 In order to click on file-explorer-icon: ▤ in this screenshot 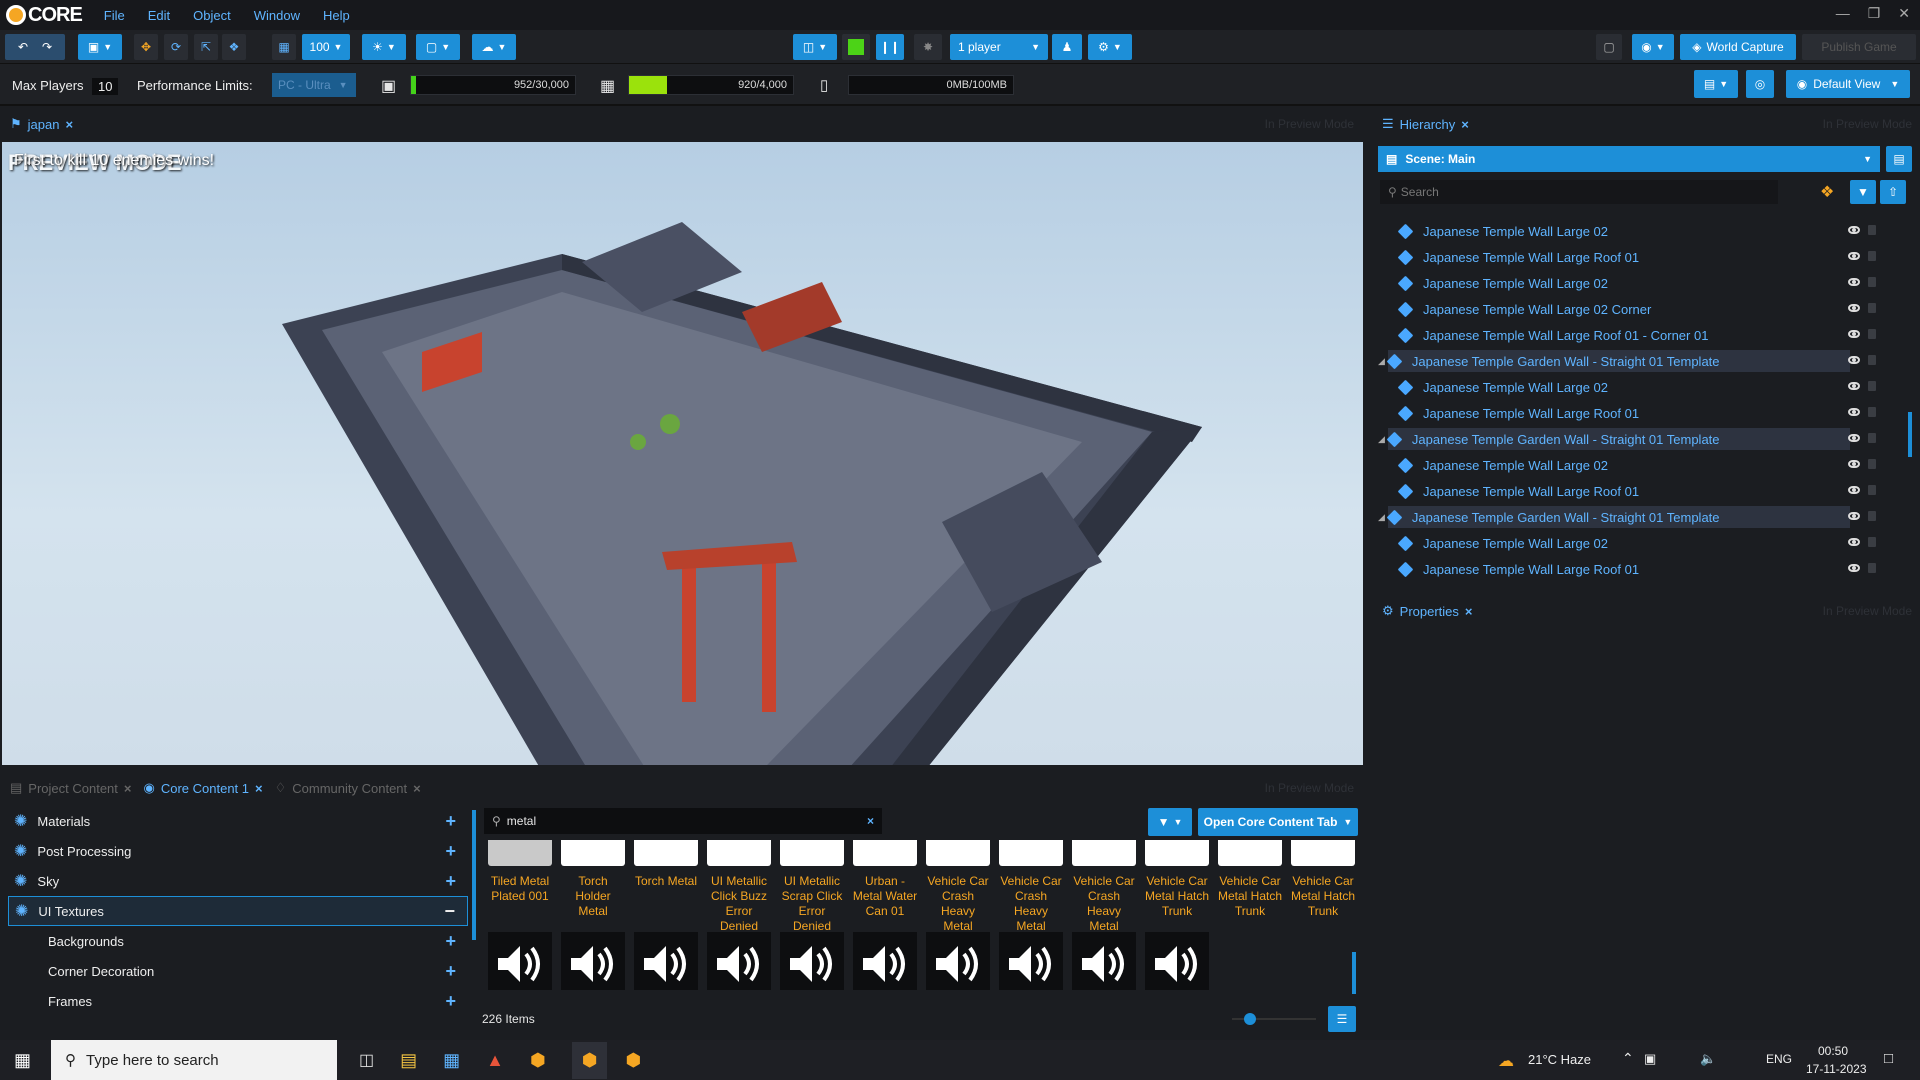, I will do `click(408, 1060)`.